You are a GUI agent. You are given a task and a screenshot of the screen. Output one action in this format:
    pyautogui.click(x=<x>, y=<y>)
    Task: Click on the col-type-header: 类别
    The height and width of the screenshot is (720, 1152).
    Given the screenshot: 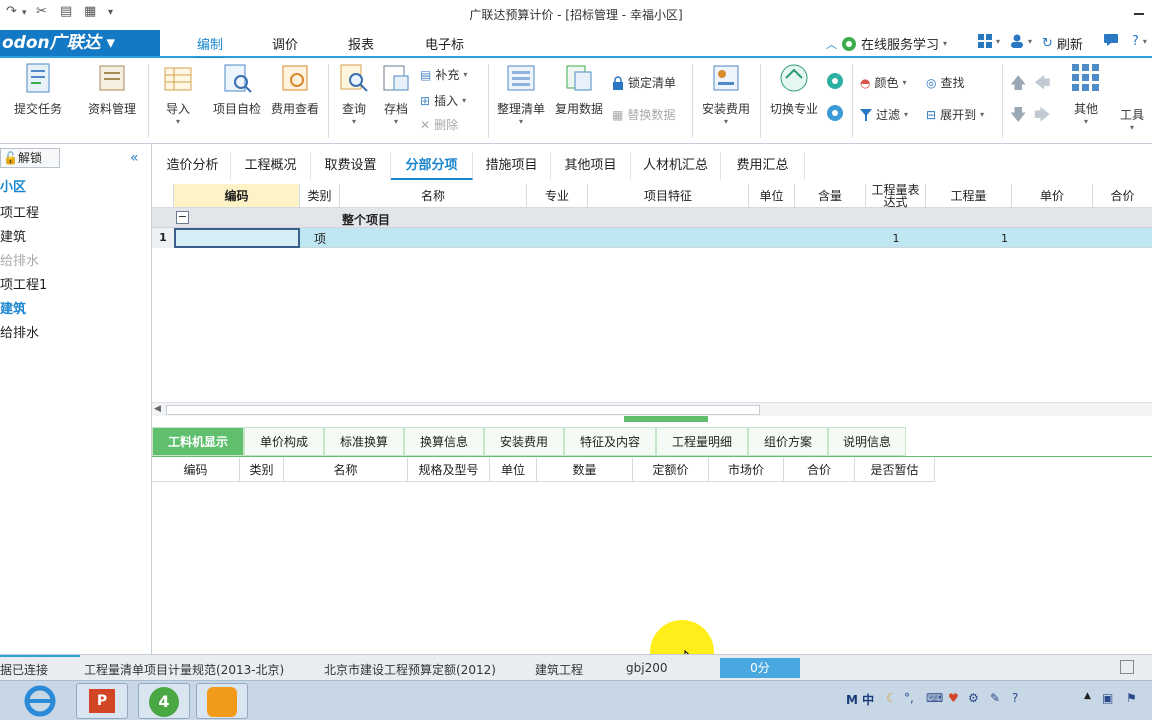 What is the action you would take?
    pyautogui.click(x=320, y=196)
    